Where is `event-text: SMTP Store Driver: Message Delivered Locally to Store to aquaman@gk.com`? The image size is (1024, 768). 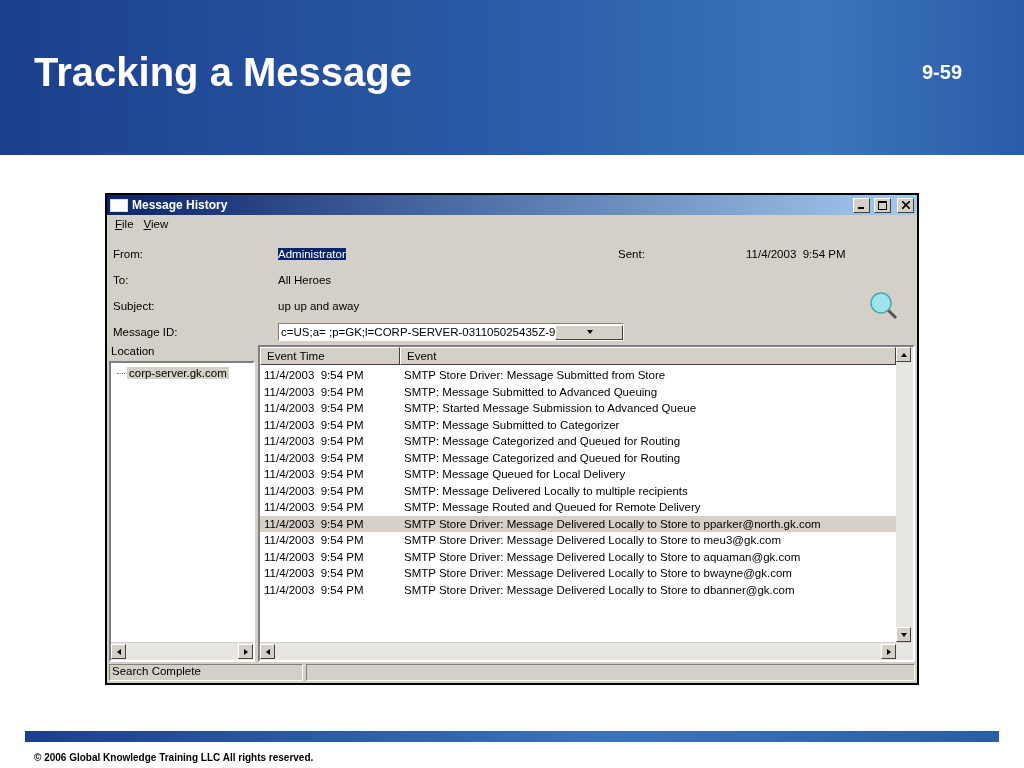
event-text: SMTP Store Driver: Message Delivered Locally to Store to aquaman@gk.com is located at coordinates (602, 556).